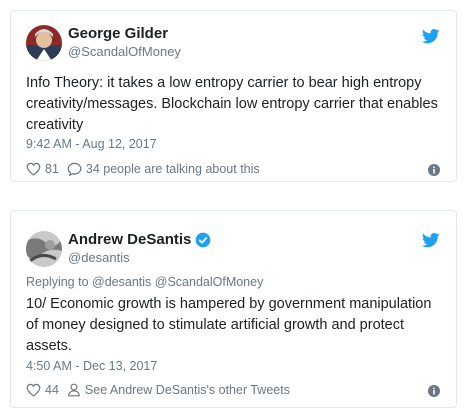 The image size is (468, 420). Describe the element at coordinates (187, 390) in the screenshot. I see `other-tweets-text: See Andrew DeSantis's other Tweets` at that location.